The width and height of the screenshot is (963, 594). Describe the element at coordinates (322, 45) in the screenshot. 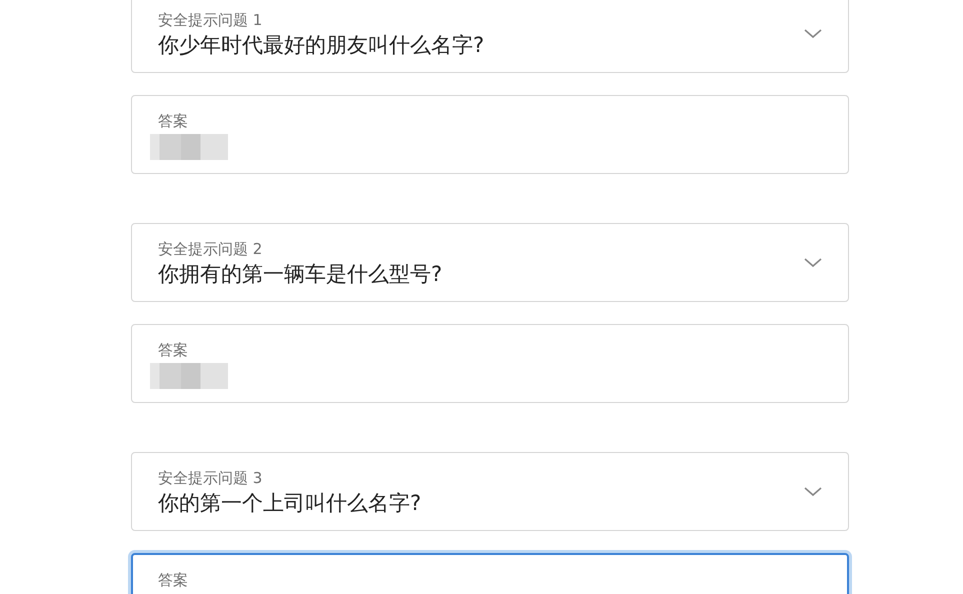

I see `selected-question: 你少年时代最好的朋友叫什么名字?` at that location.